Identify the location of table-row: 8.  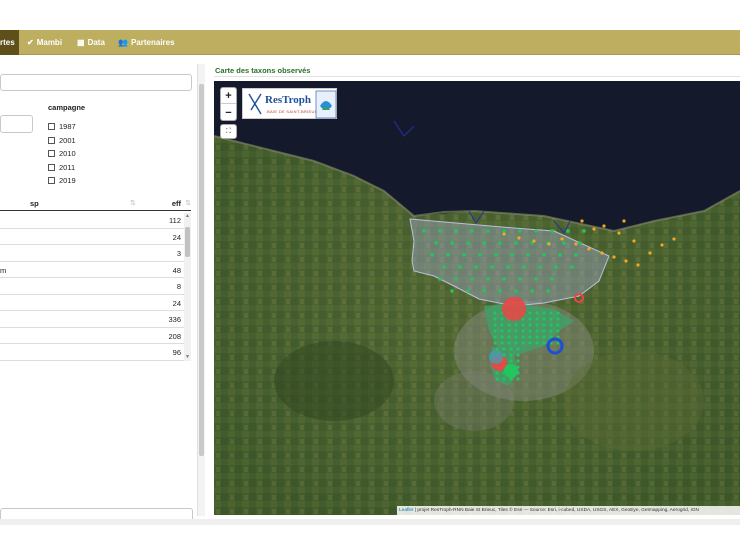
(95, 286).